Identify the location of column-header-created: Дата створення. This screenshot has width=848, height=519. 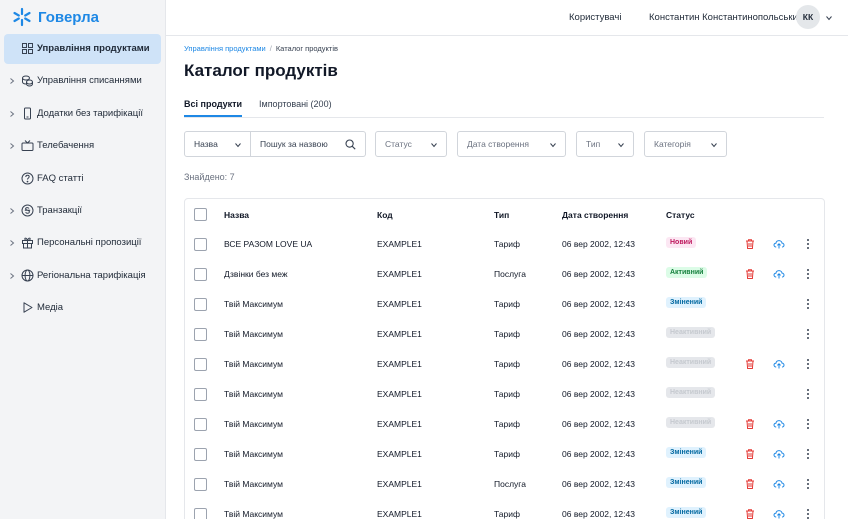
(595, 215).